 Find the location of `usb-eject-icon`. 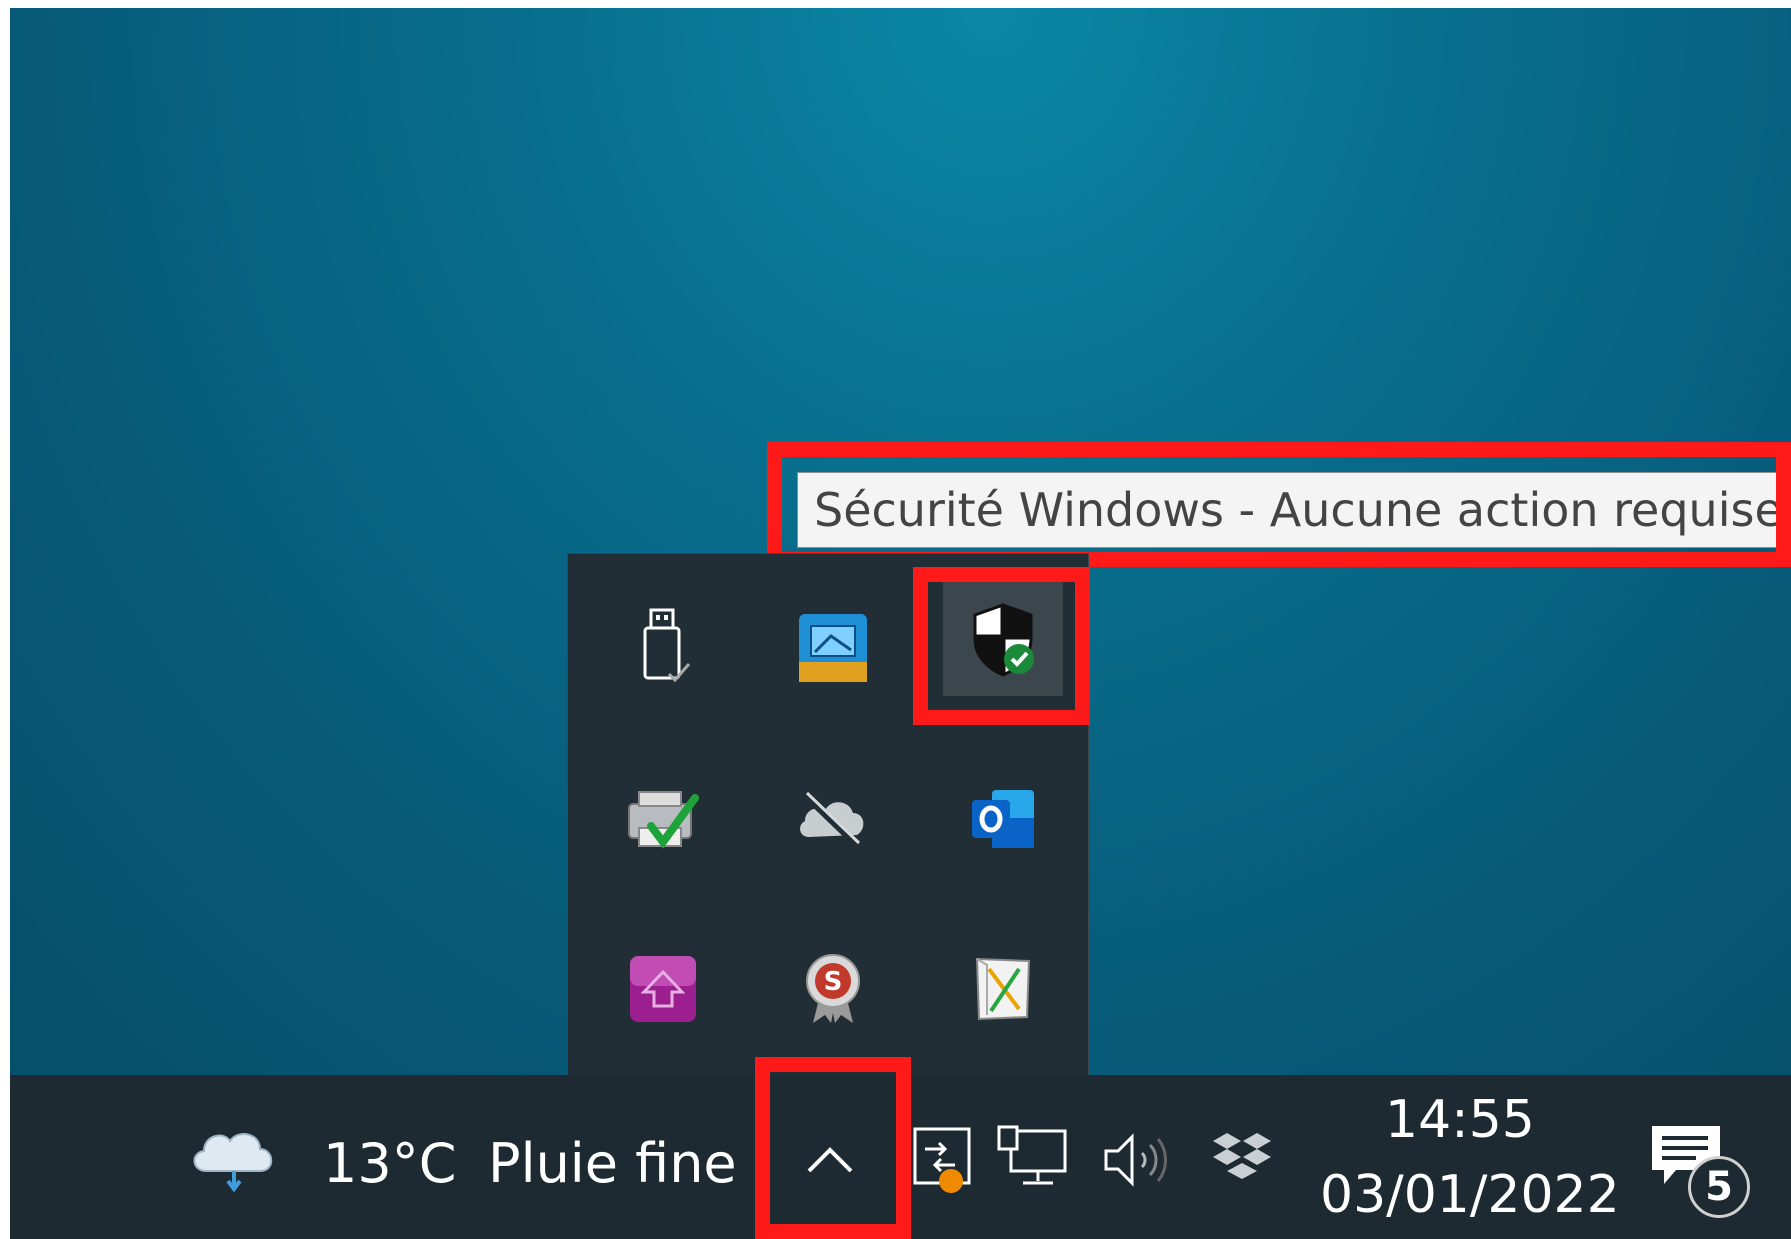

usb-eject-icon is located at coordinates (663, 648).